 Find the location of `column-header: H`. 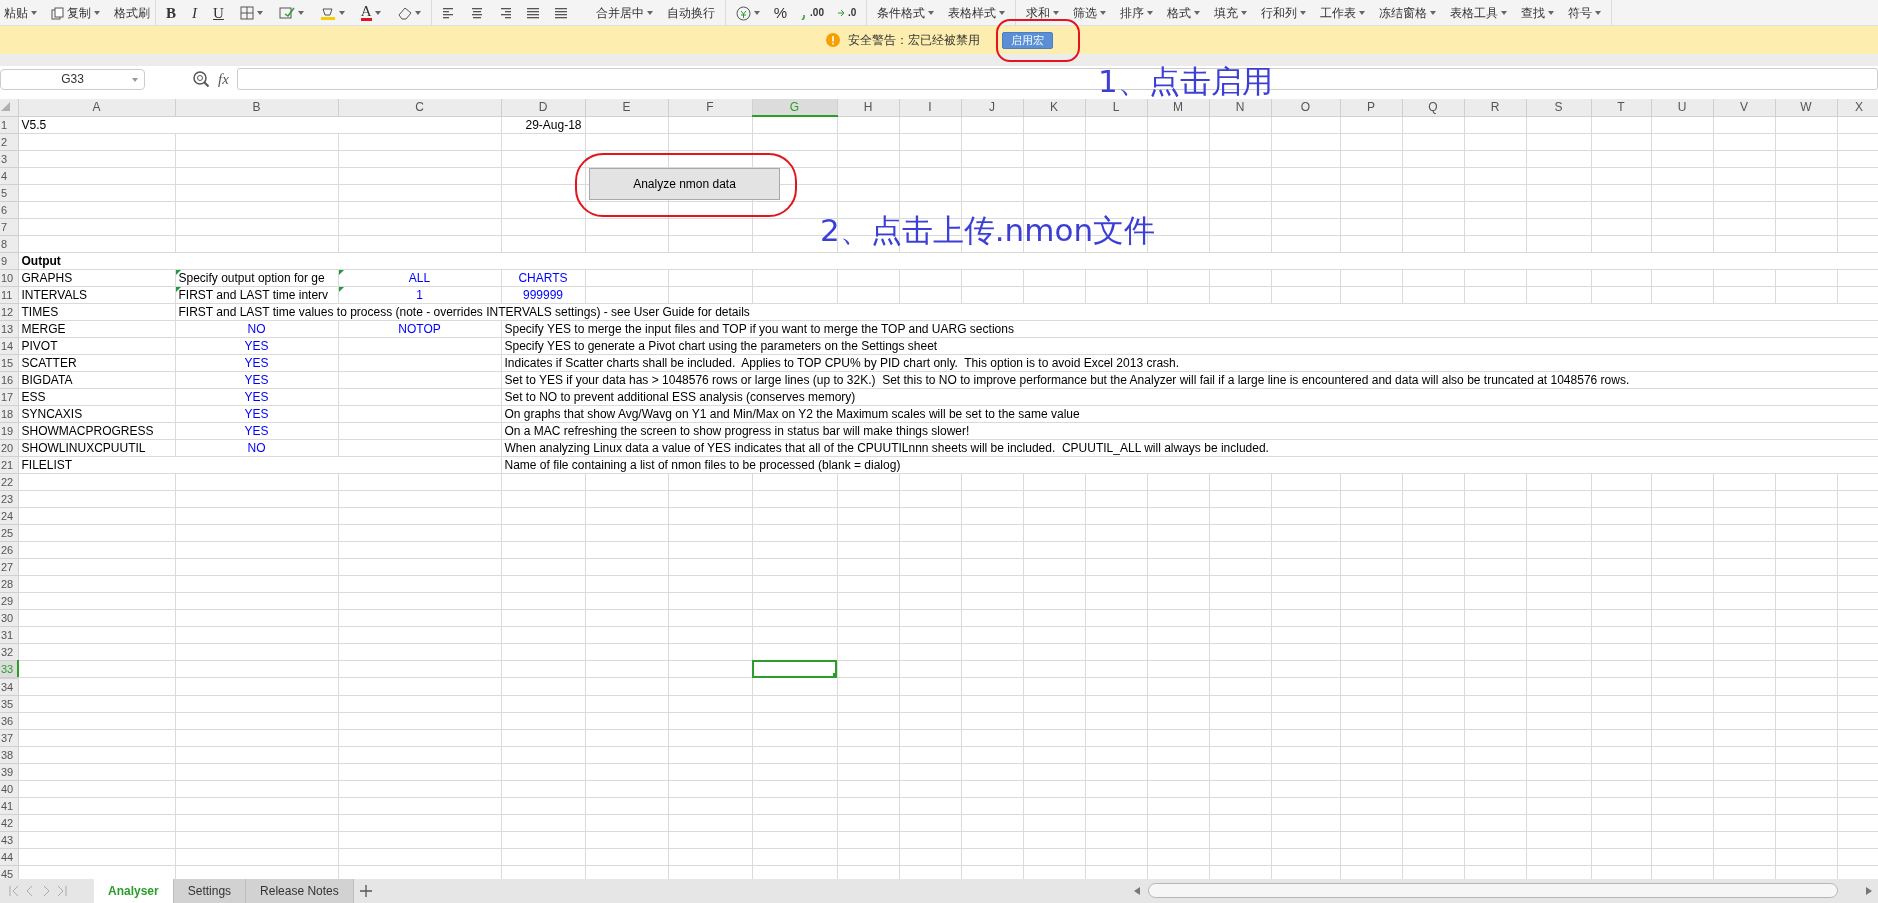

column-header: H is located at coordinates (868, 107).